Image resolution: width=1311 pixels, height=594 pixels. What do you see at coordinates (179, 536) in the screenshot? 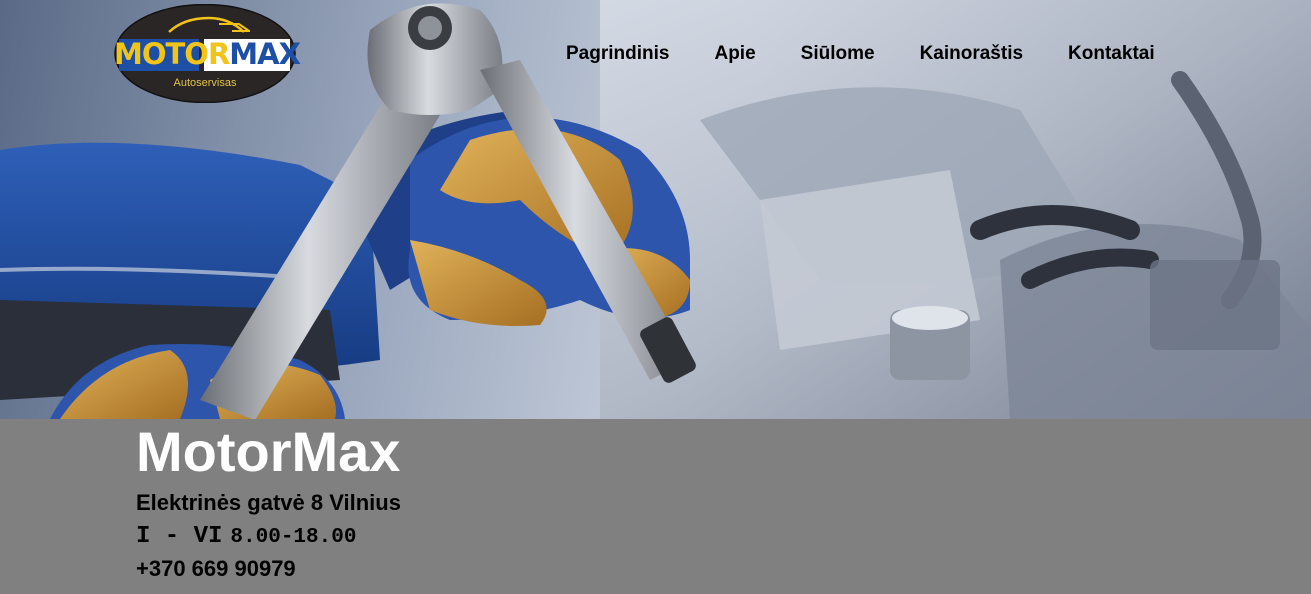
I see `opening-days: I - VI` at bounding box center [179, 536].